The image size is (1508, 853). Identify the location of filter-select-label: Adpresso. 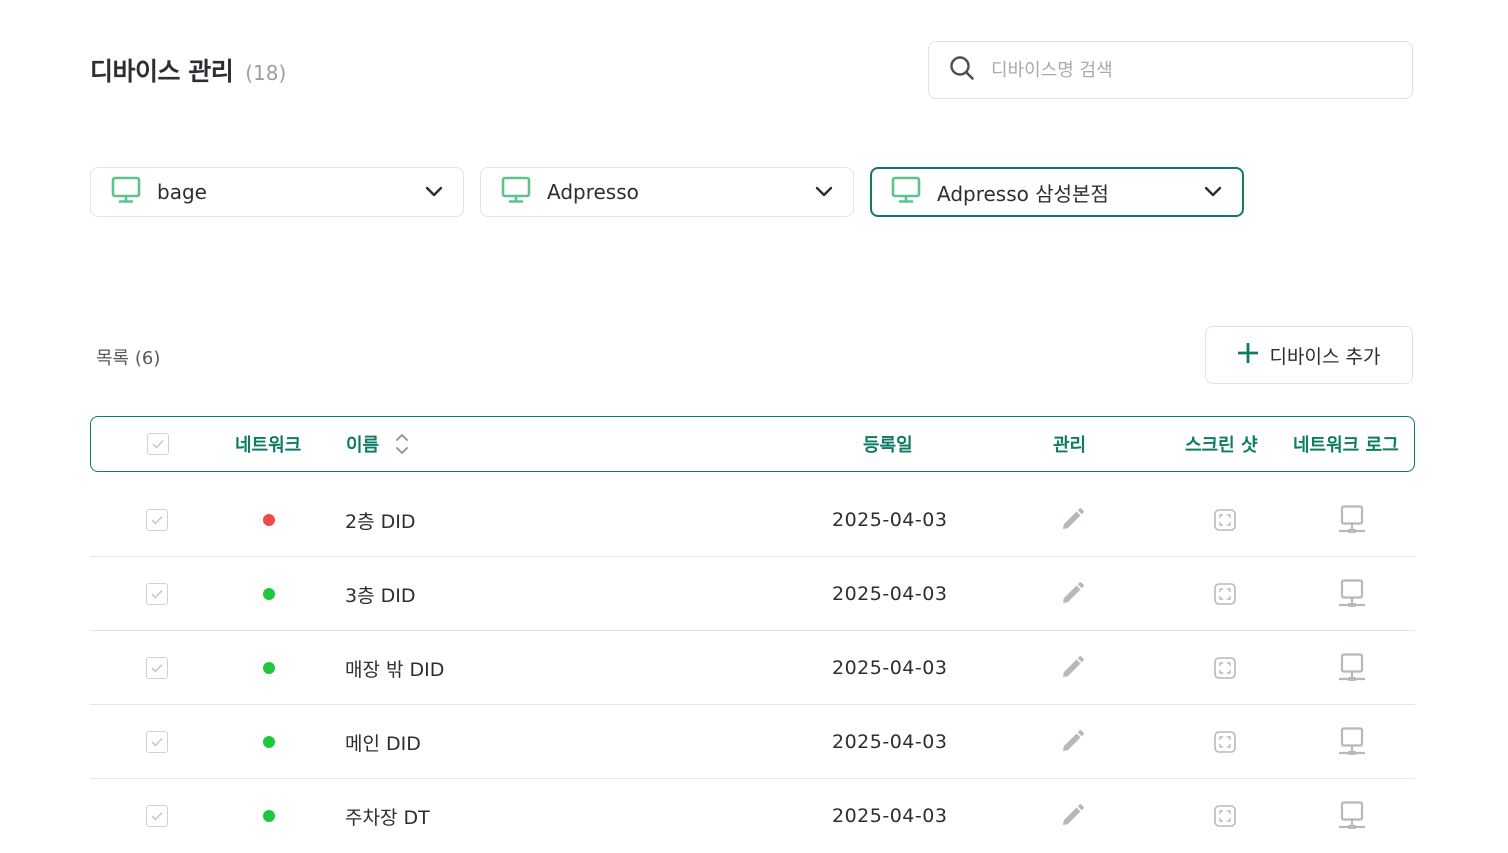
(593, 192).